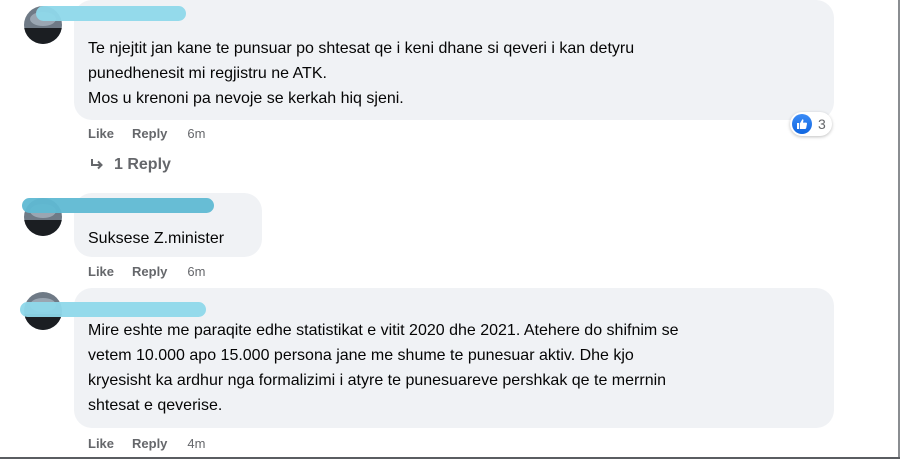 This screenshot has width=900, height=459. What do you see at coordinates (97, 164) in the screenshot?
I see `reply-arrow-icon` at bounding box center [97, 164].